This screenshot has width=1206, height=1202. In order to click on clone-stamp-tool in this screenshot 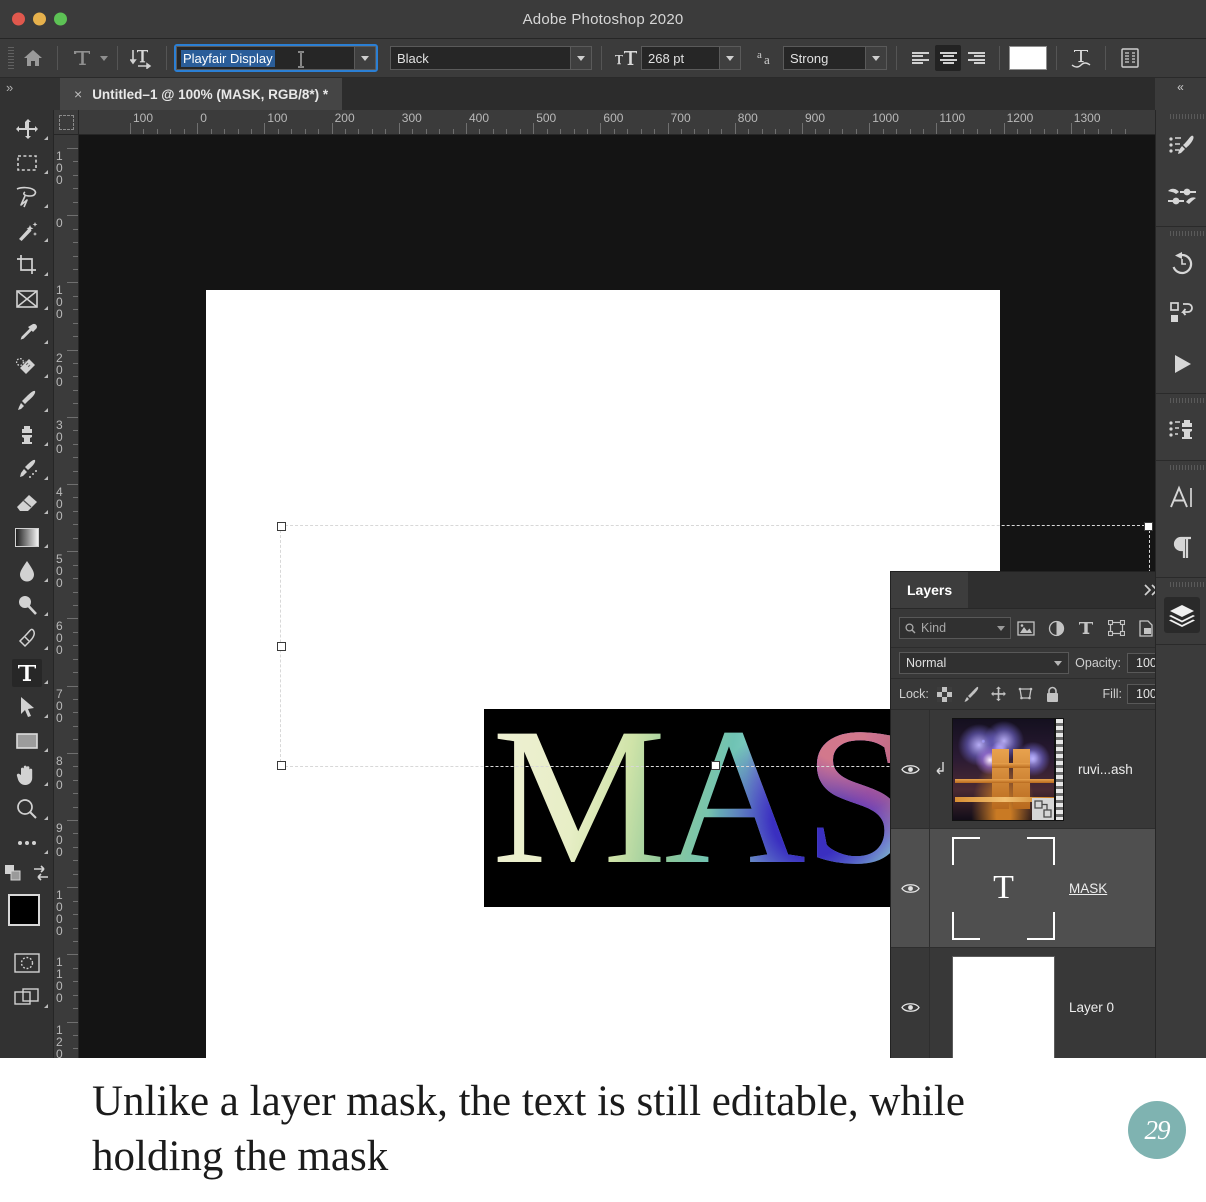, I will do `click(27, 435)`.